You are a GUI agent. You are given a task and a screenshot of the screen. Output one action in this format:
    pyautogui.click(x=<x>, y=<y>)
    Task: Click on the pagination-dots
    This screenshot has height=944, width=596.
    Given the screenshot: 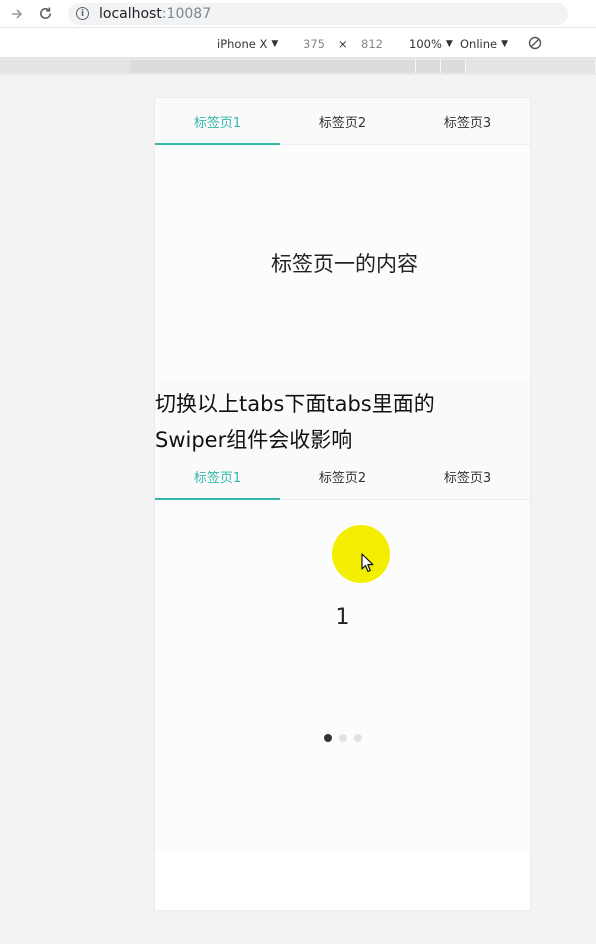 What is the action you would take?
    pyautogui.click(x=342, y=738)
    